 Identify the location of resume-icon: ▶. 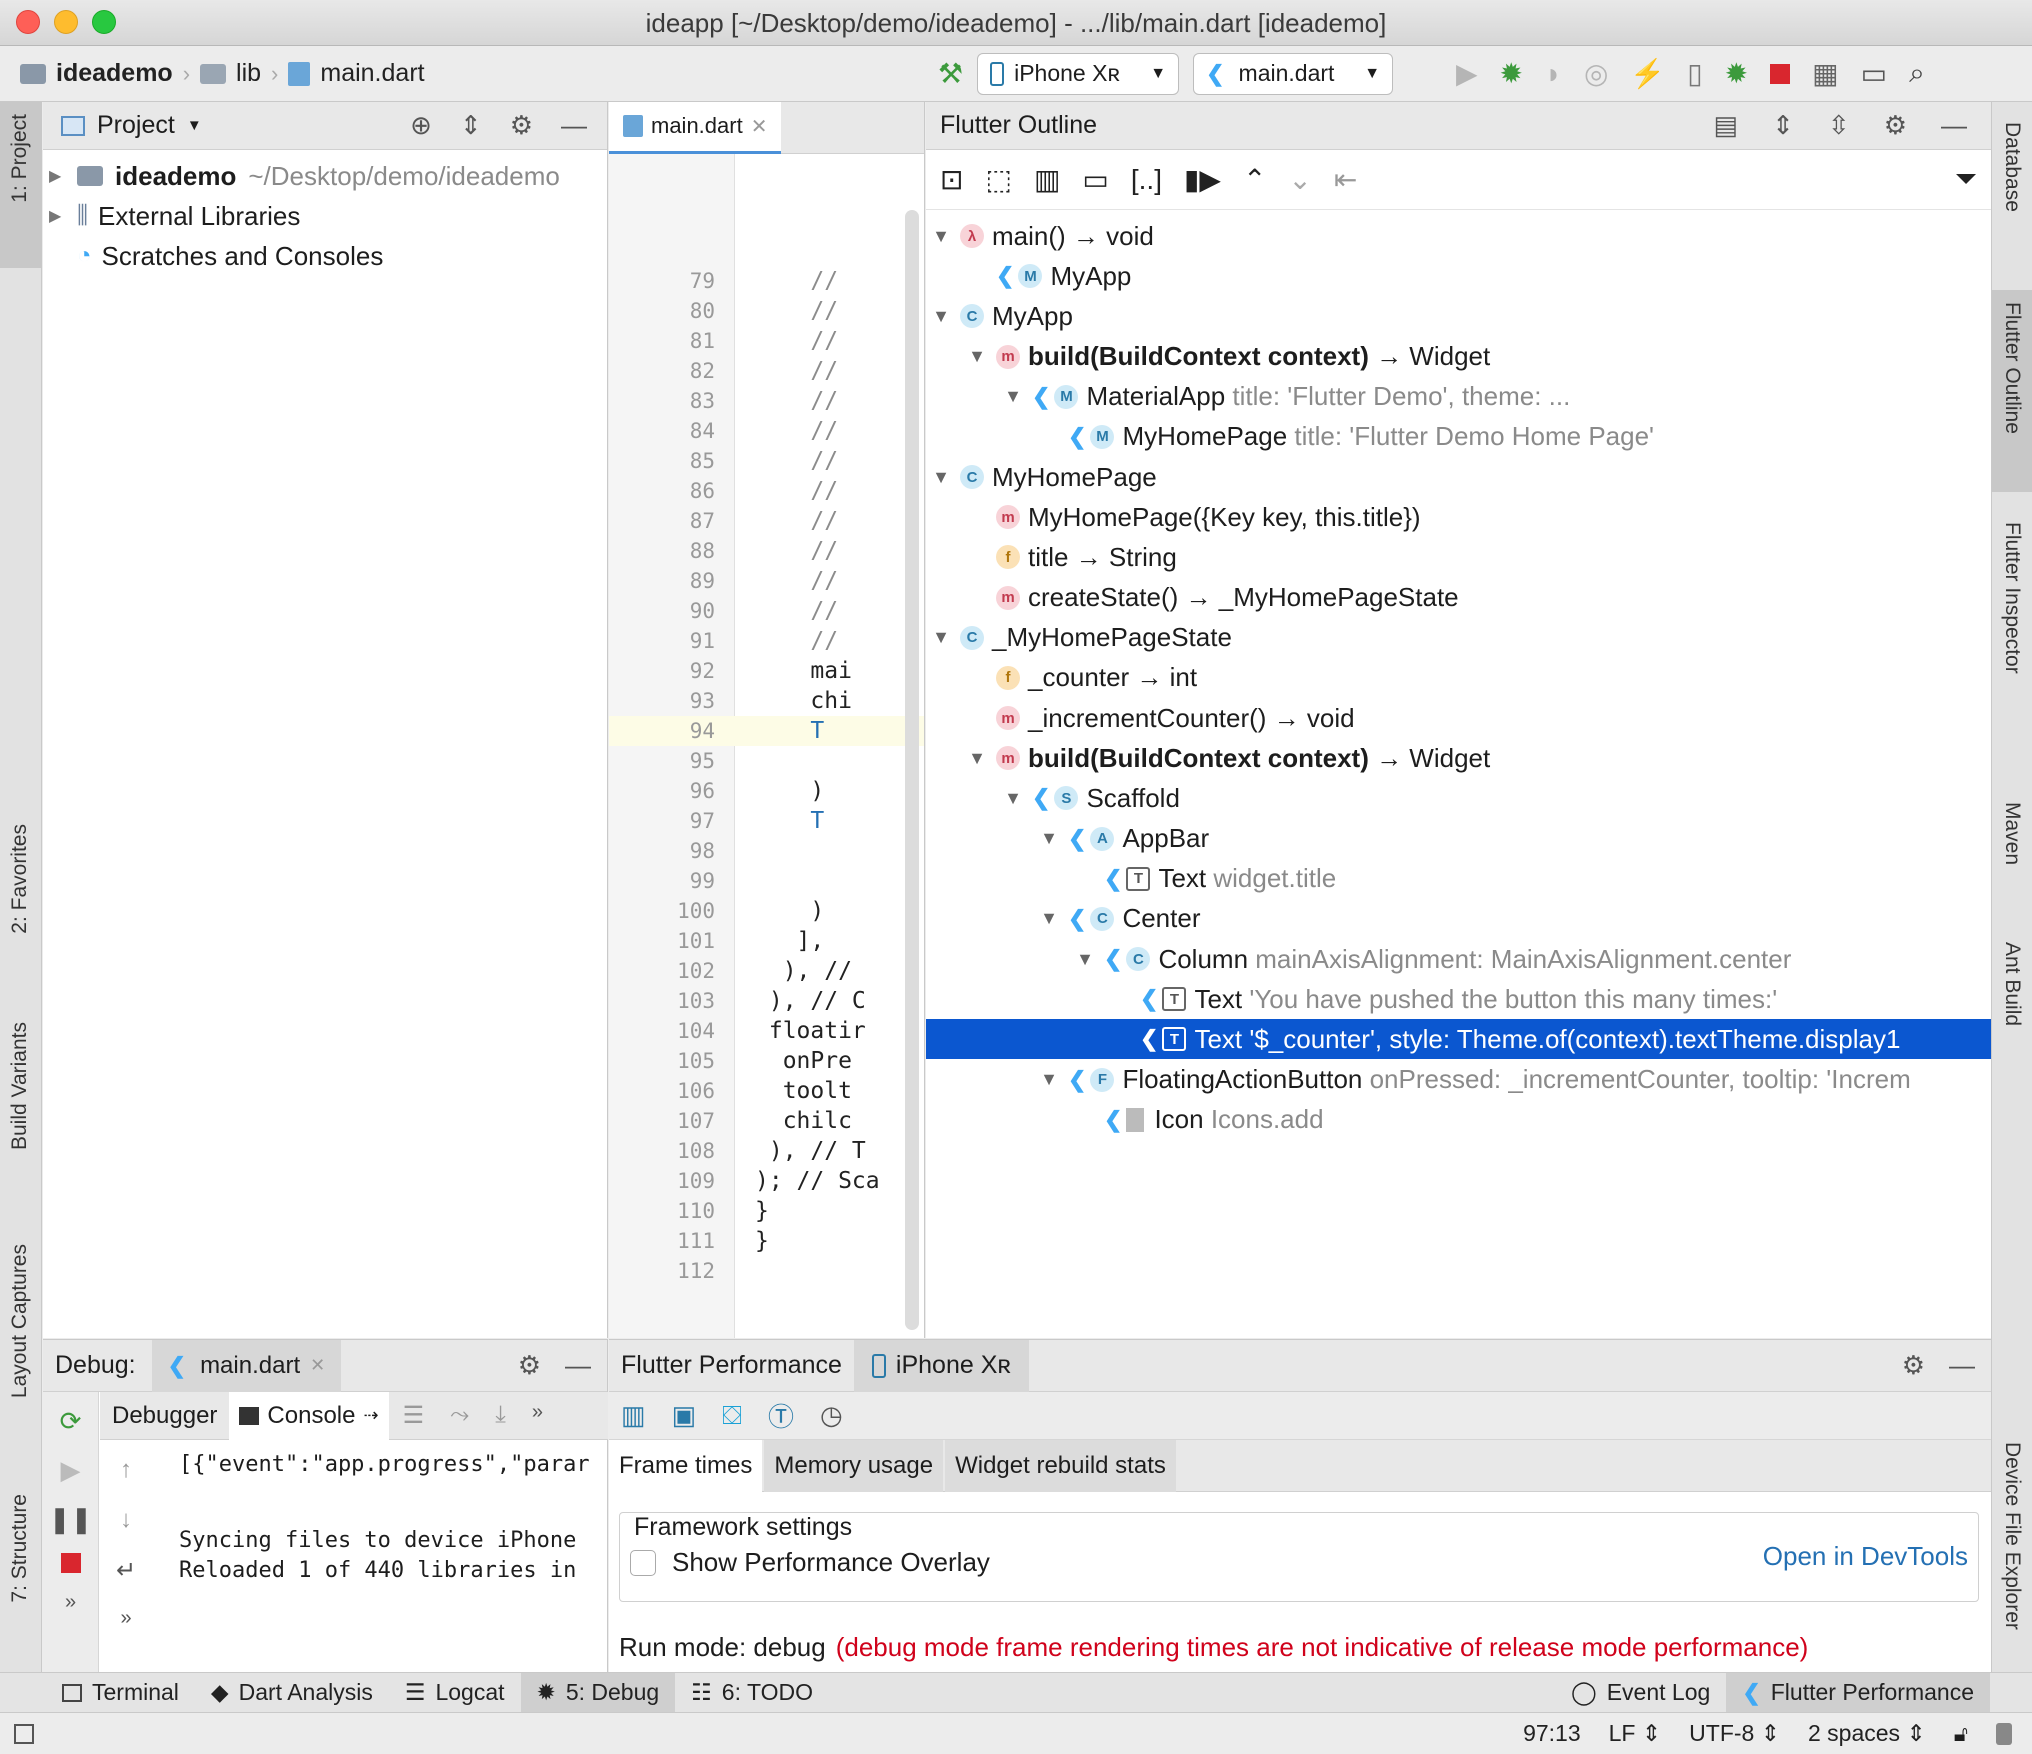
(71, 1470).